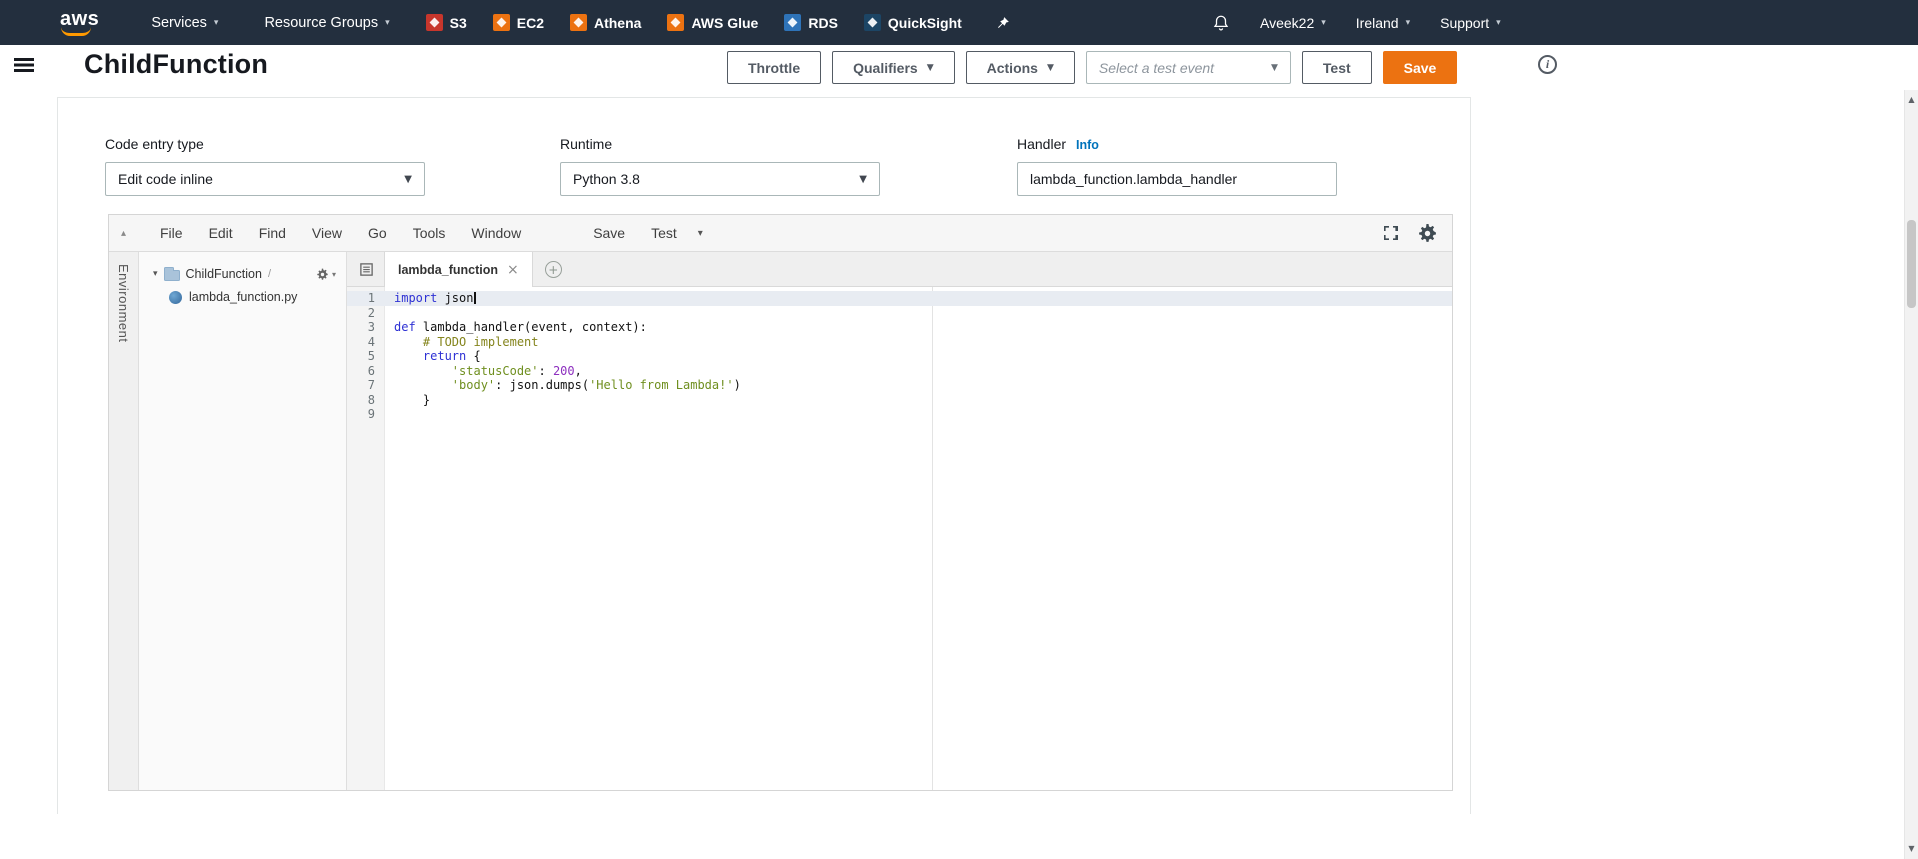 This screenshot has height=859, width=1918. What do you see at coordinates (720, 179) in the screenshot?
I see `runtime-select: Python 3.8 ▼` at bounding box center [720, 179].